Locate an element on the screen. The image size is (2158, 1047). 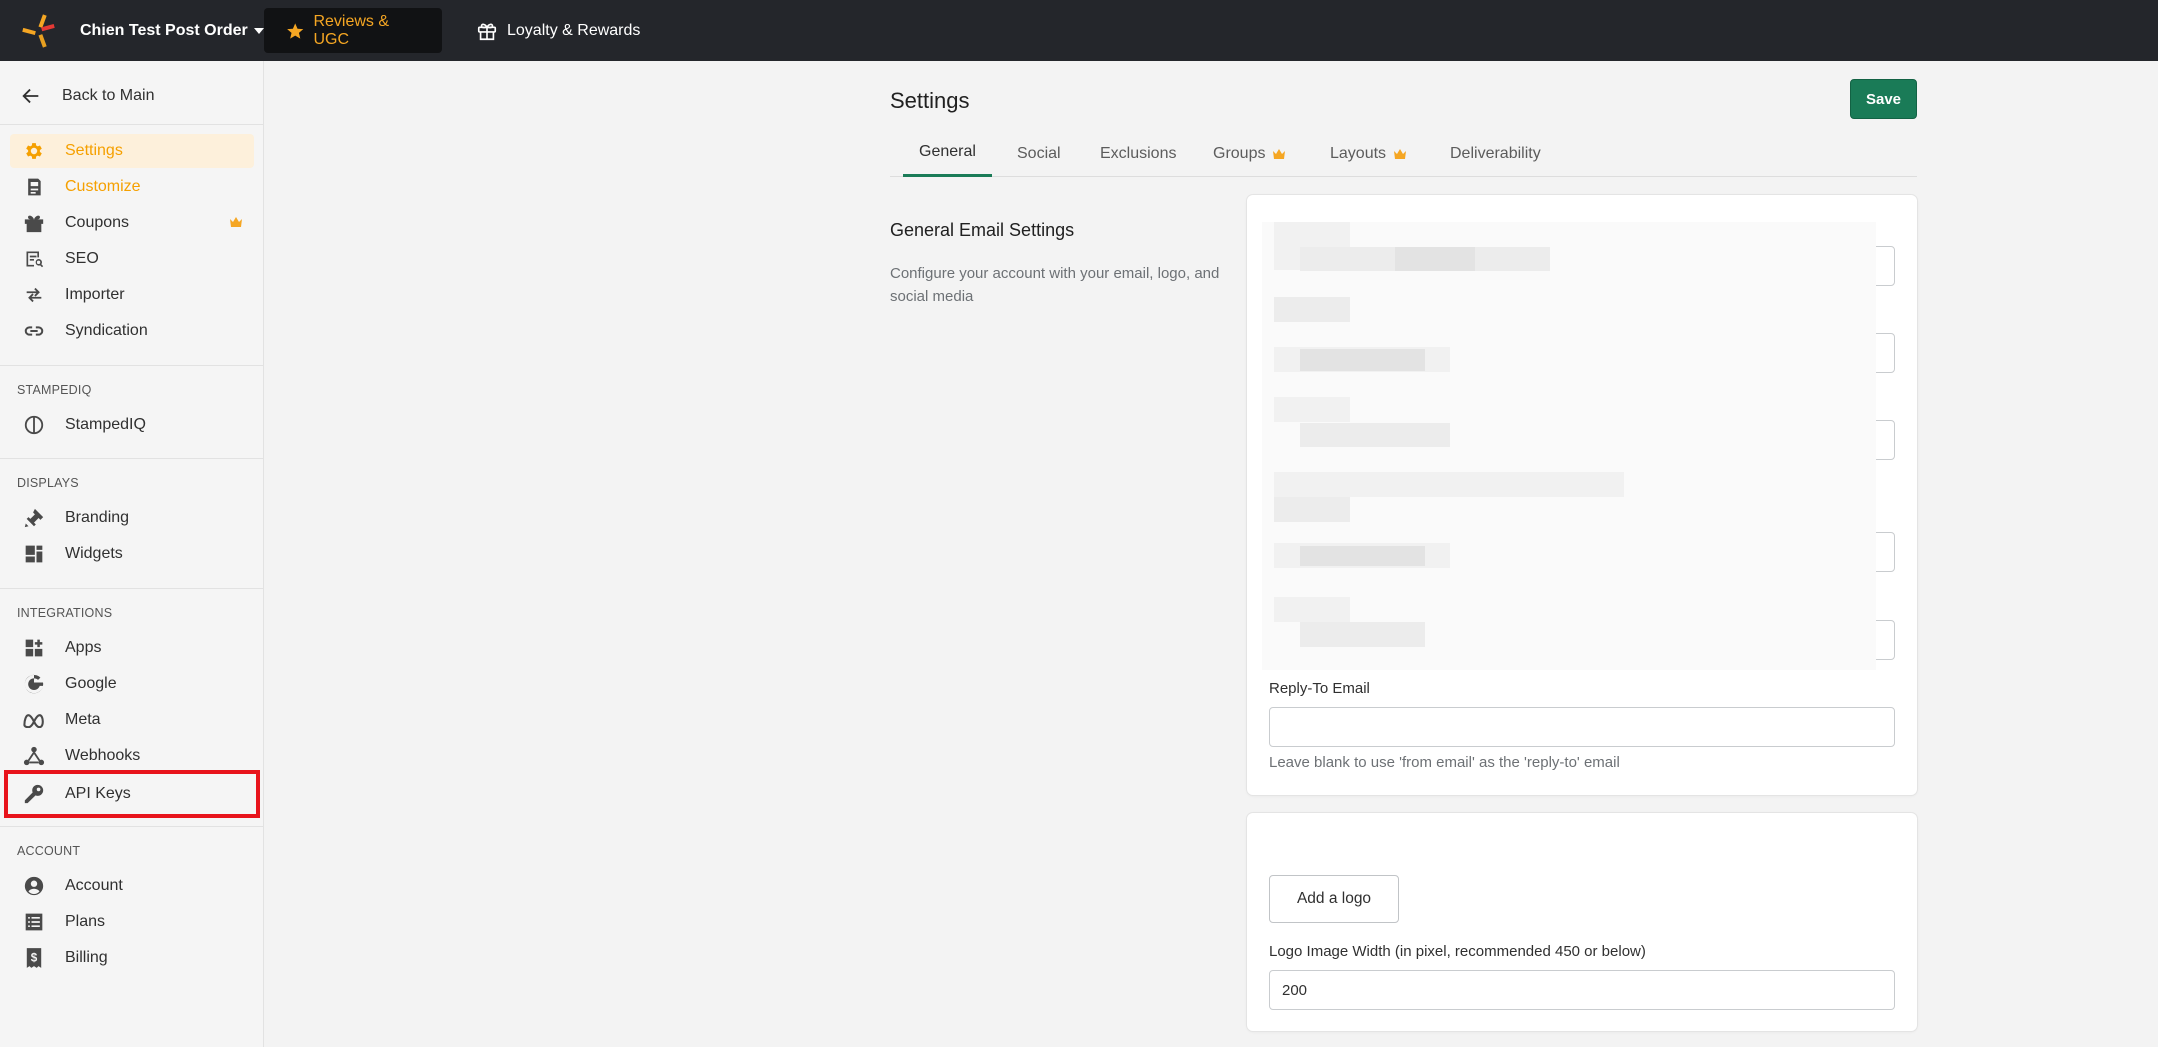
app-tab-loyalty: Loyalty & Rewards is located at coordinates (558, 30).